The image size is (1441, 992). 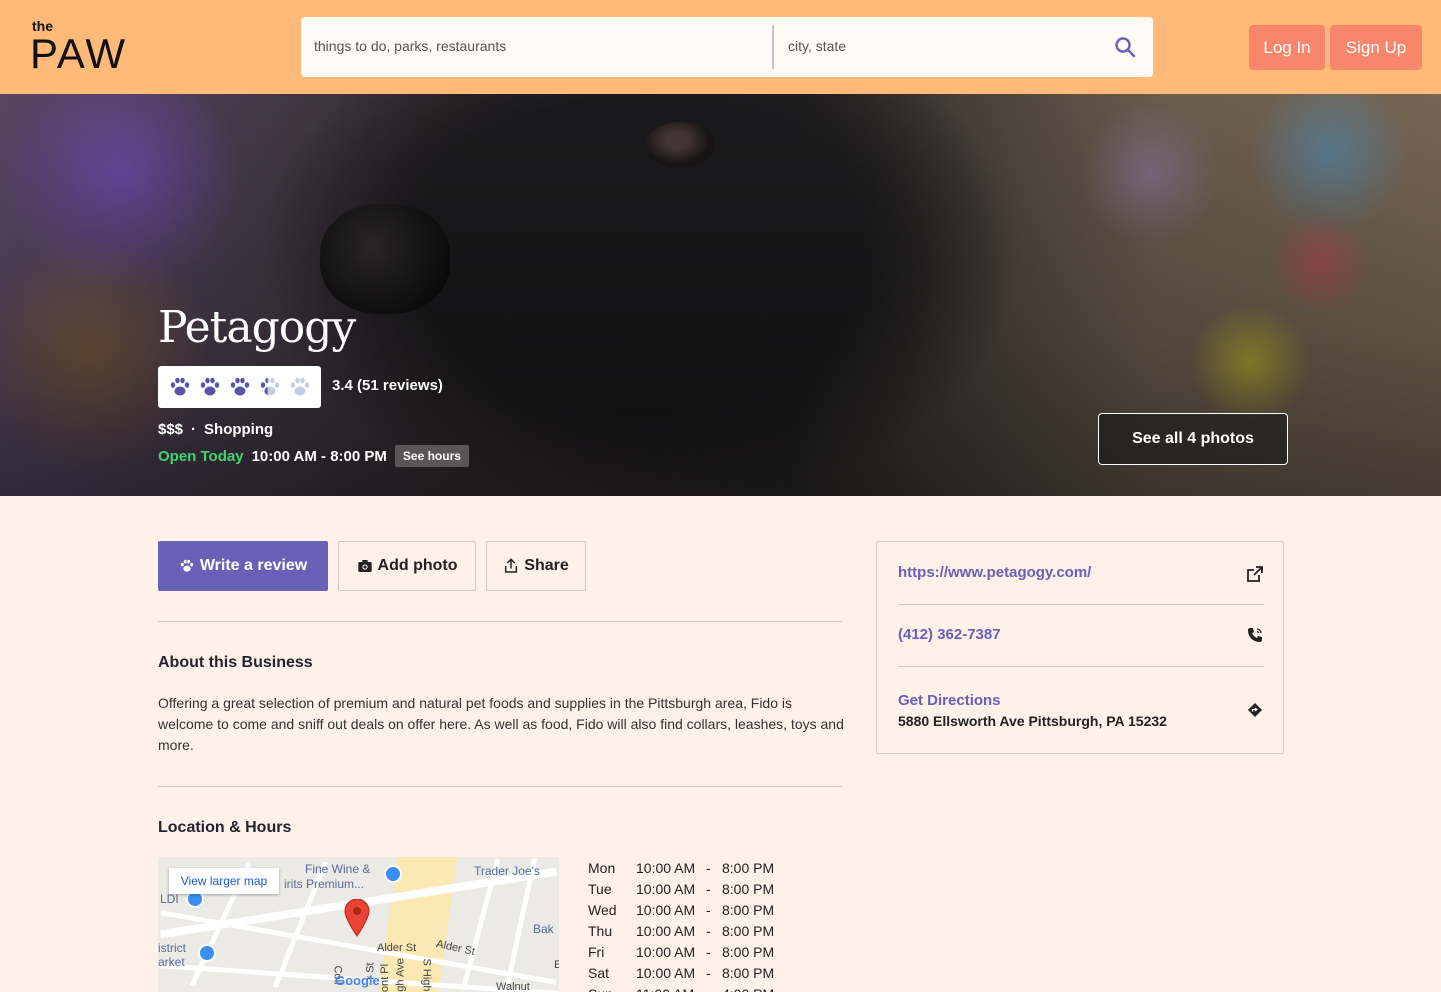 I want to click on add-photo-button: Add photo, so click(x=407, y=566).